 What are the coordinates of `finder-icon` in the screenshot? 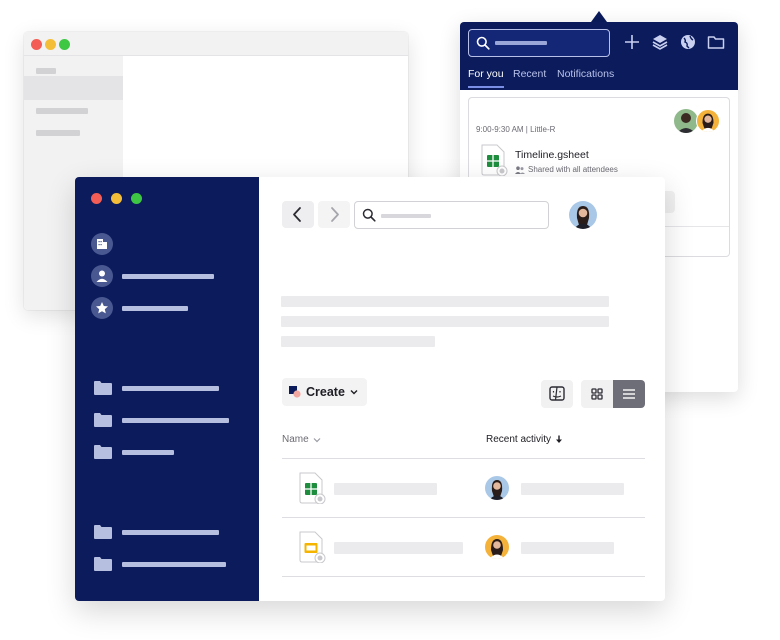 It's located at (557, 393).